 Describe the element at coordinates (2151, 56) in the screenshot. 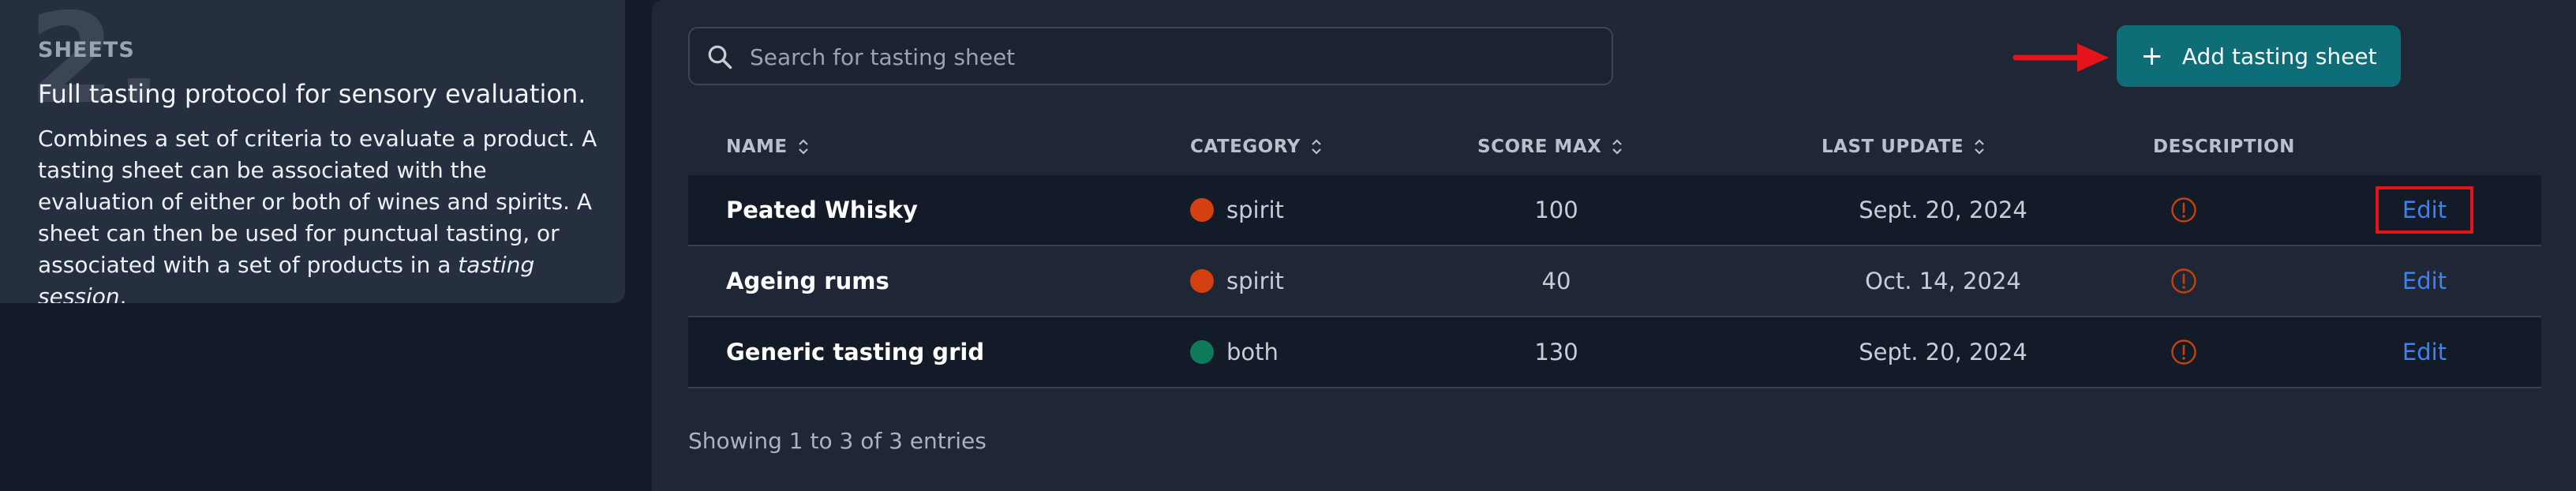

I see `plus-icon: +` at that location.